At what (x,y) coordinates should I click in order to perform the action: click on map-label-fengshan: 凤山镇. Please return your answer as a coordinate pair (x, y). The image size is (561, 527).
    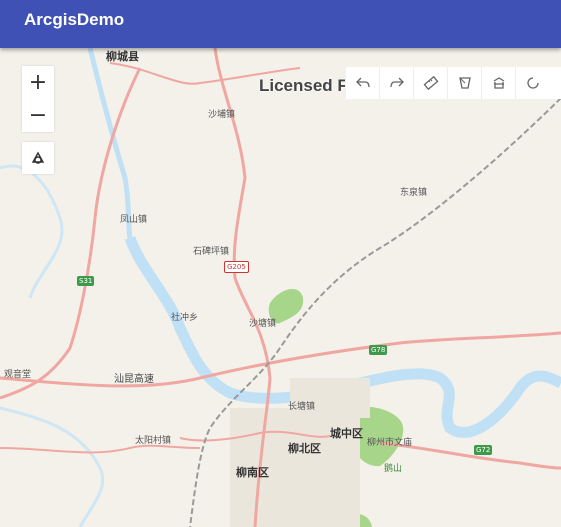
    Looking at the image, I should click on (134, 220).